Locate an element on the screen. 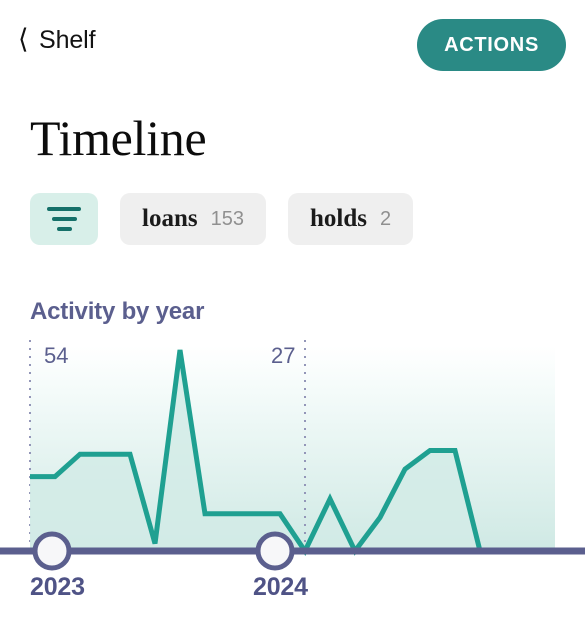  filter-lines-icon-button is located at coordinates (64, 219).